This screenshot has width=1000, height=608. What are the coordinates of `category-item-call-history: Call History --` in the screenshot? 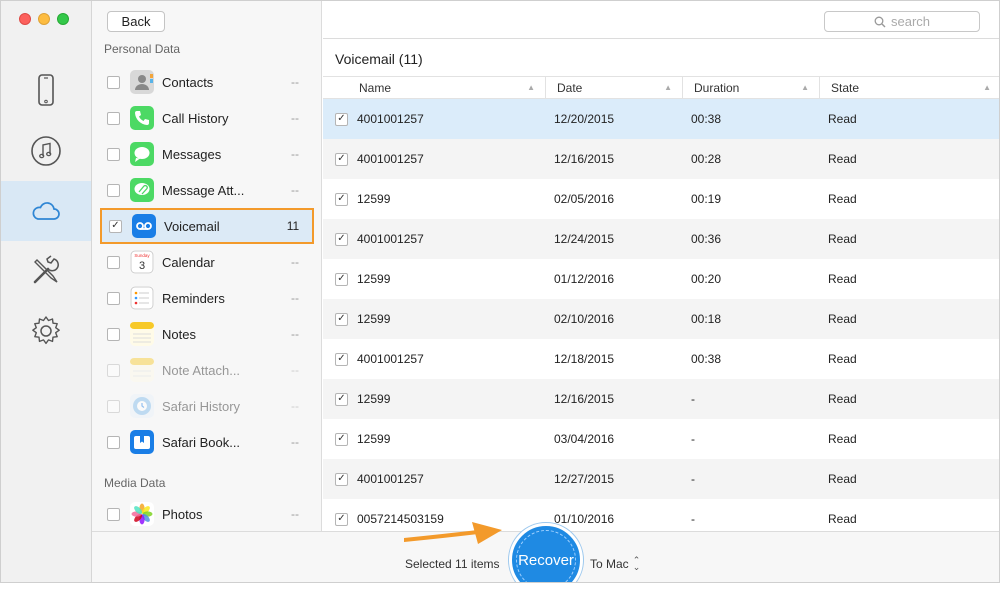 It's located at (207, 118).